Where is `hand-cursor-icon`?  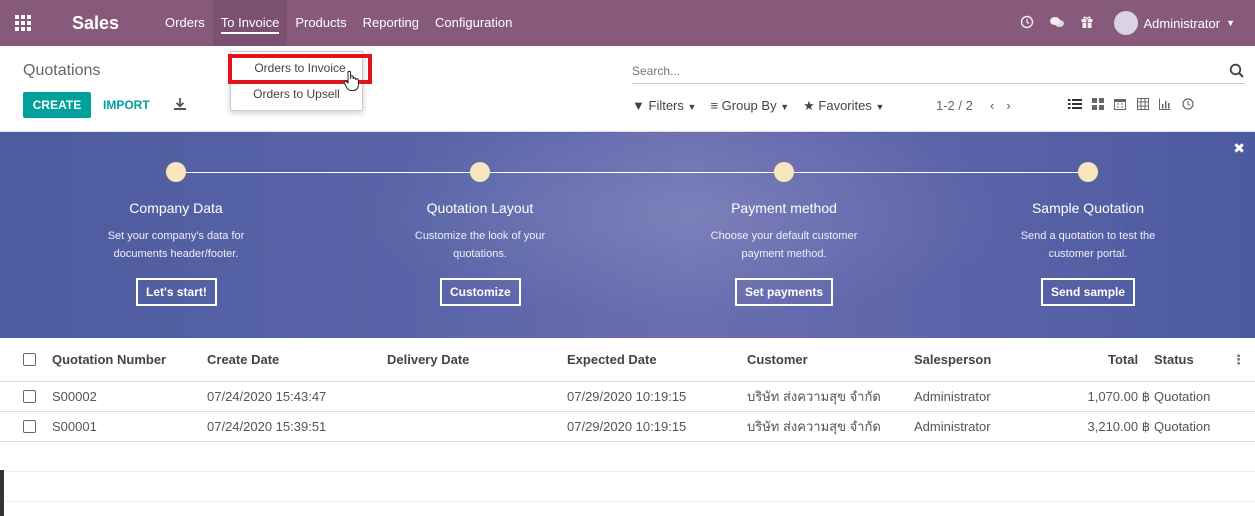
hand-cursor-icon is located at coordinates (352, 82).